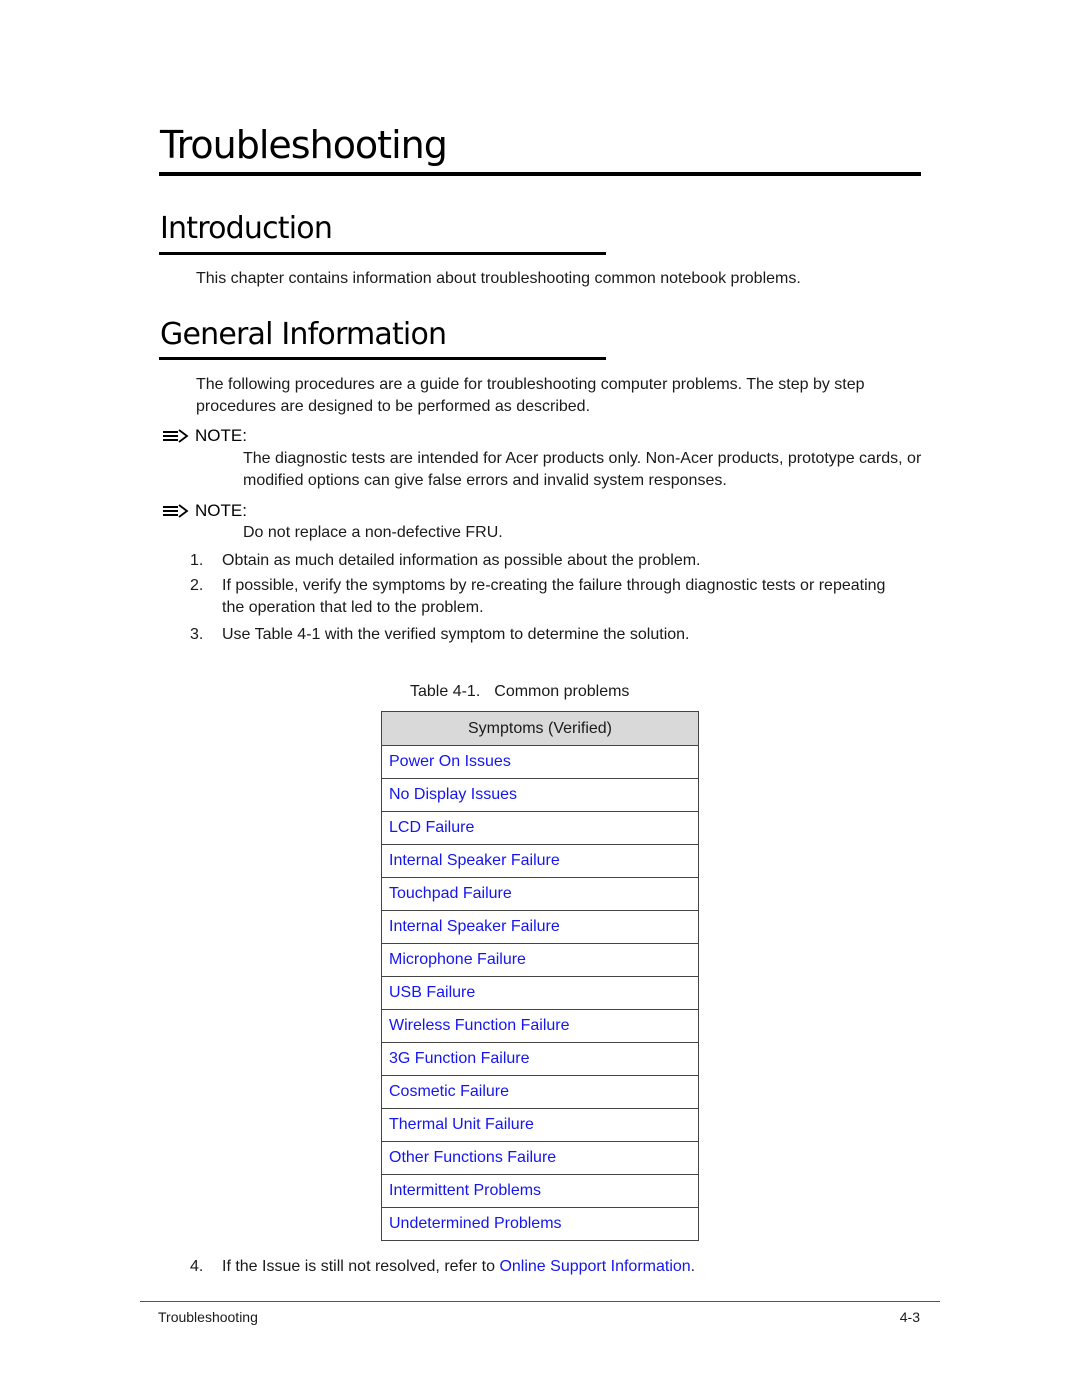 Image resolution: width=1080 pixels, height=1397 pixels. I want to click on chapter-title: Troubleshooting, so click(304, 145).